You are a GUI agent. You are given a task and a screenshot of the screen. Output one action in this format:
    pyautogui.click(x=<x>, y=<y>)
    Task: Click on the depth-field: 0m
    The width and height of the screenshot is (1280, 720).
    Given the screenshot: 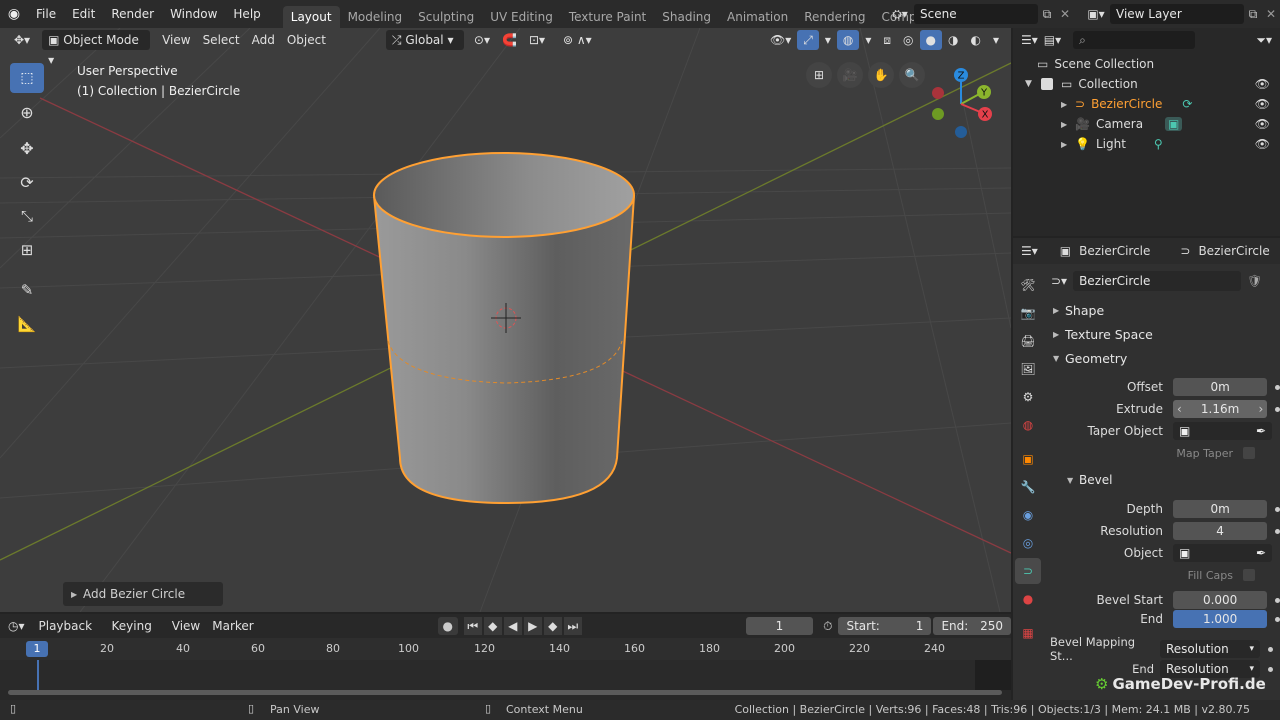 What is the action you would take?
    pyautogui.click(x=1220, y=509)
    